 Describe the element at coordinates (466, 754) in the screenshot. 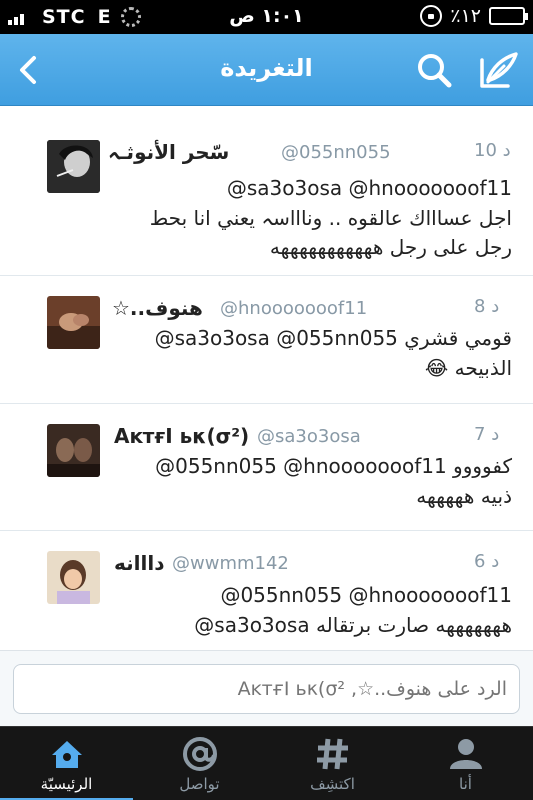

I see `person-icon` at that location.